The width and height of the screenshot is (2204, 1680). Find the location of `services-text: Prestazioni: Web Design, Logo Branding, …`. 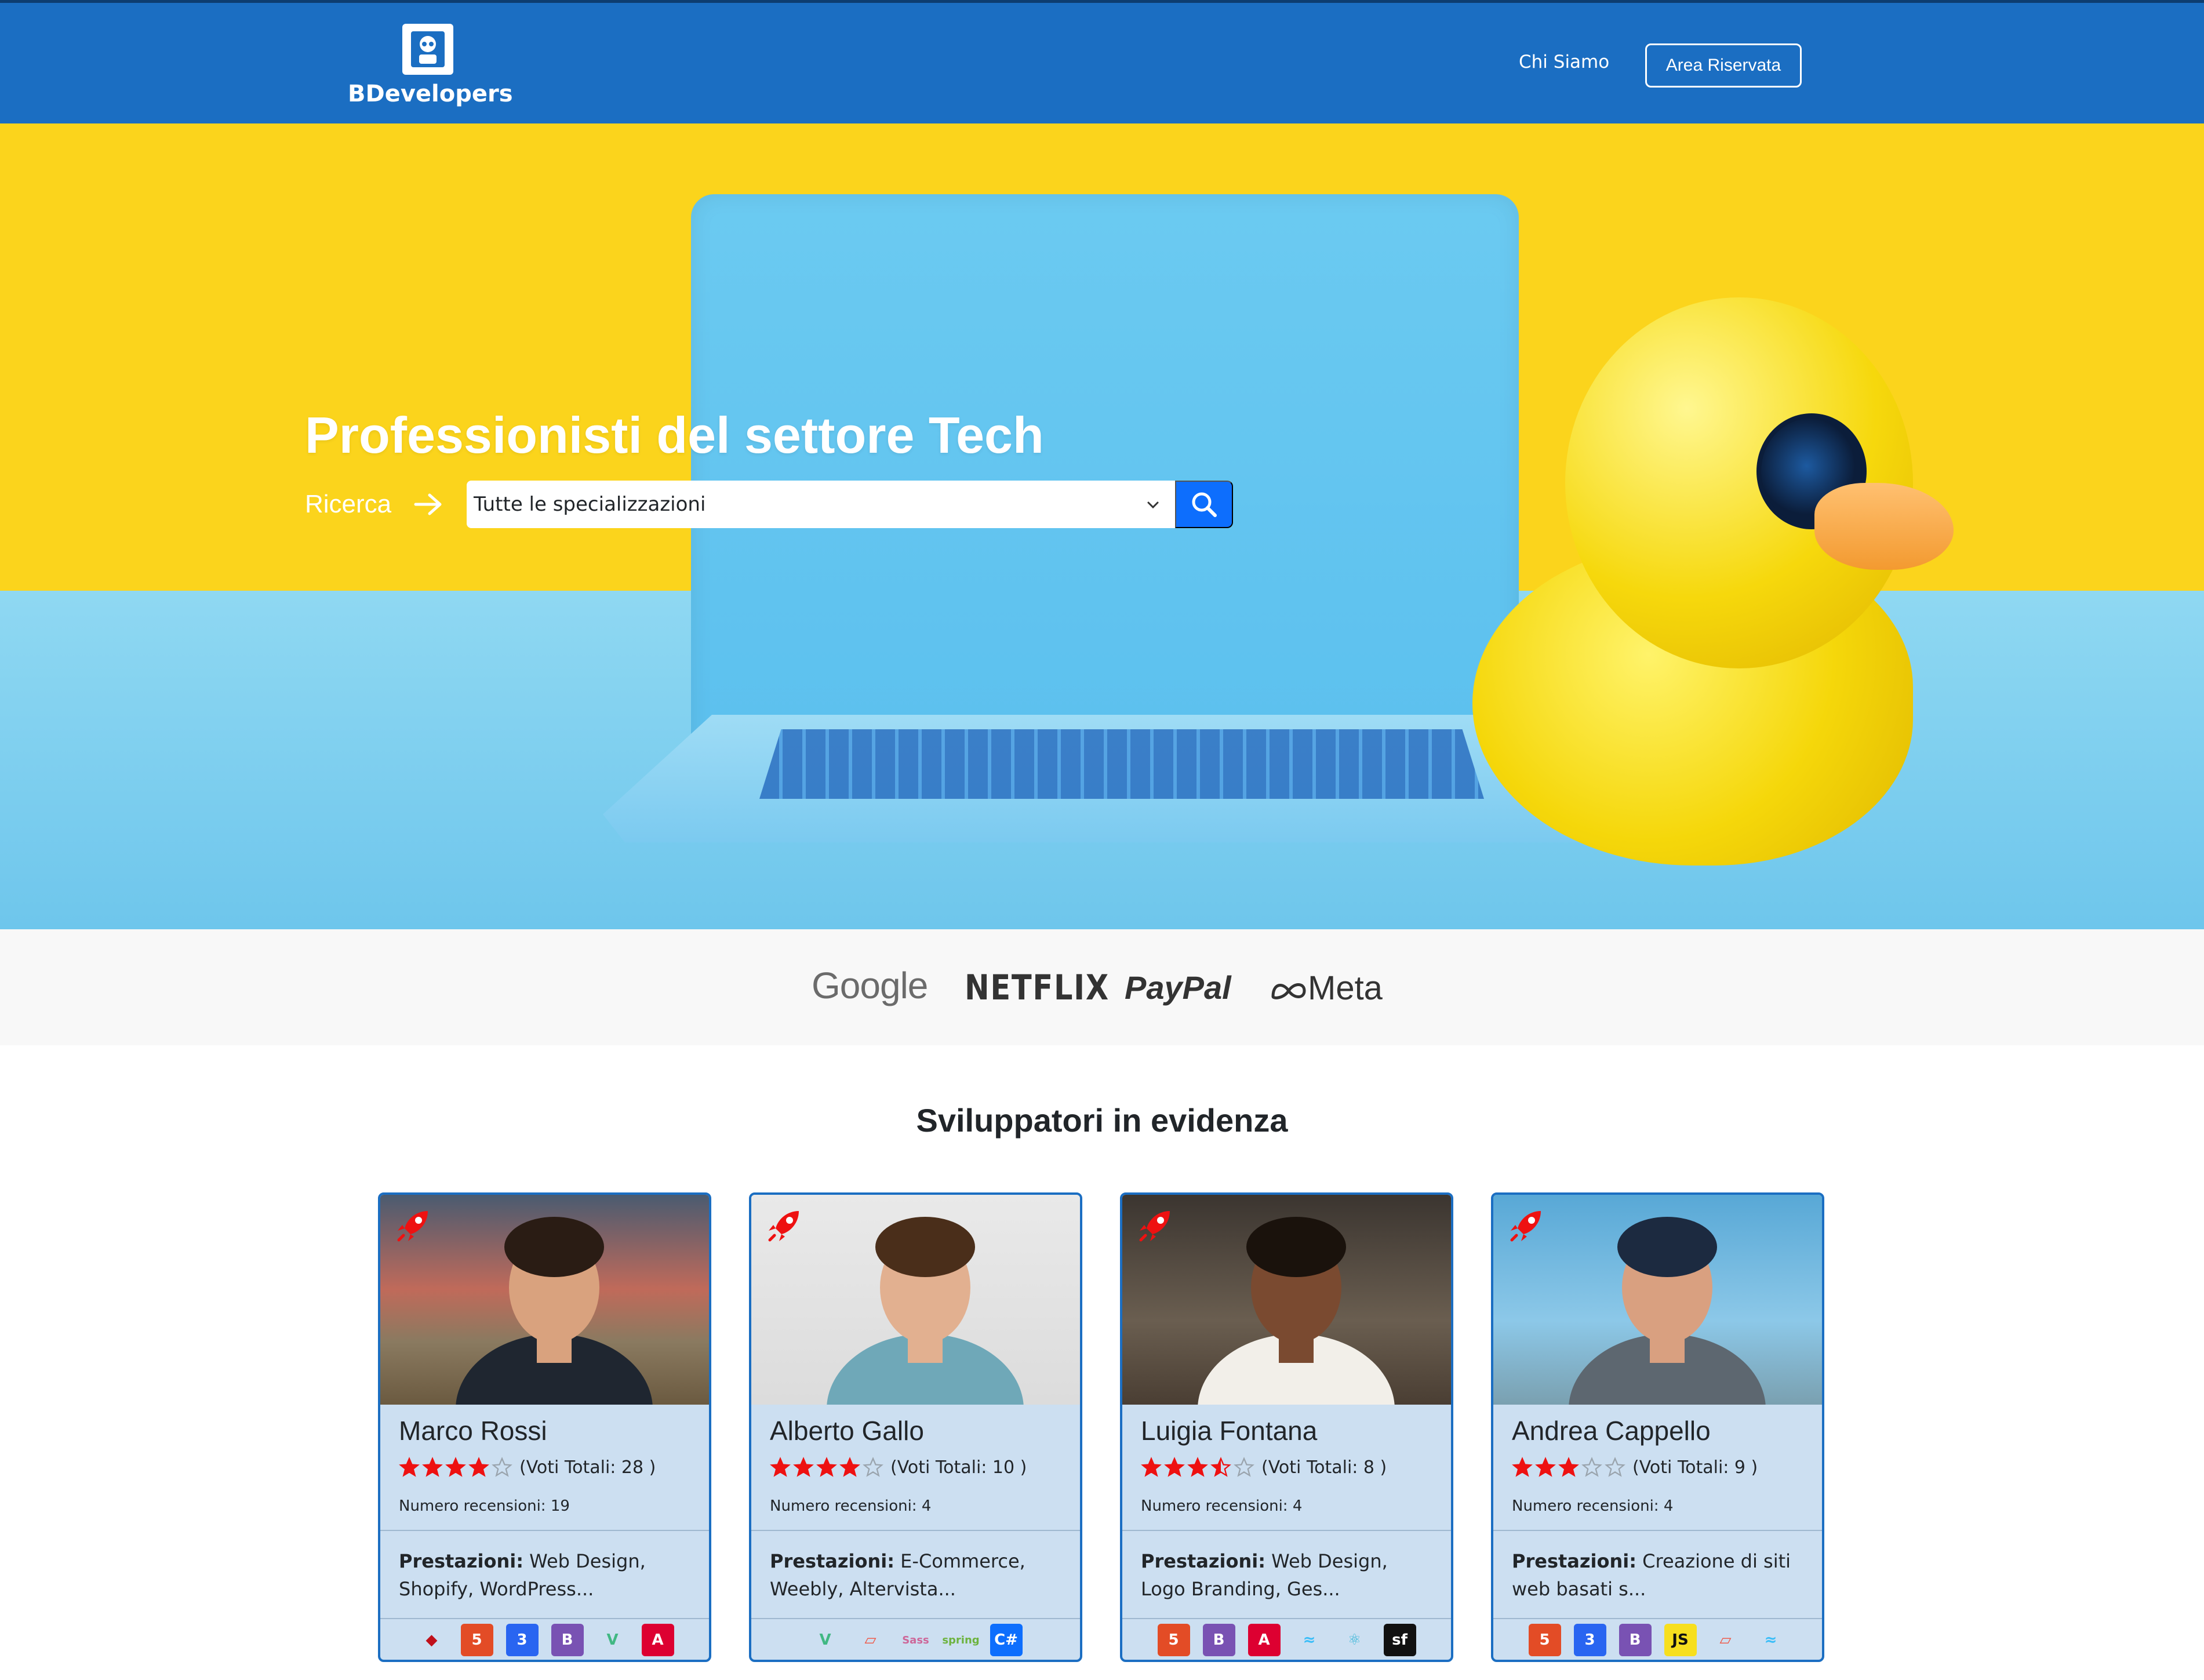

services-text: Prestazioni: Web Design, Logo Branding, … is located at coordinates (1288, 1575).